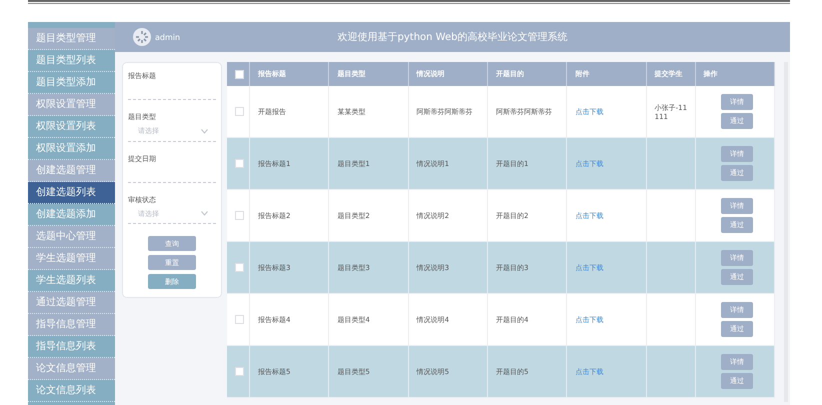 The height and width of the screenshot is (405, 822). Describe the element at coordinates (71, 193) in the screenshot. I see `menu-item: 创建选题列表` at that location.